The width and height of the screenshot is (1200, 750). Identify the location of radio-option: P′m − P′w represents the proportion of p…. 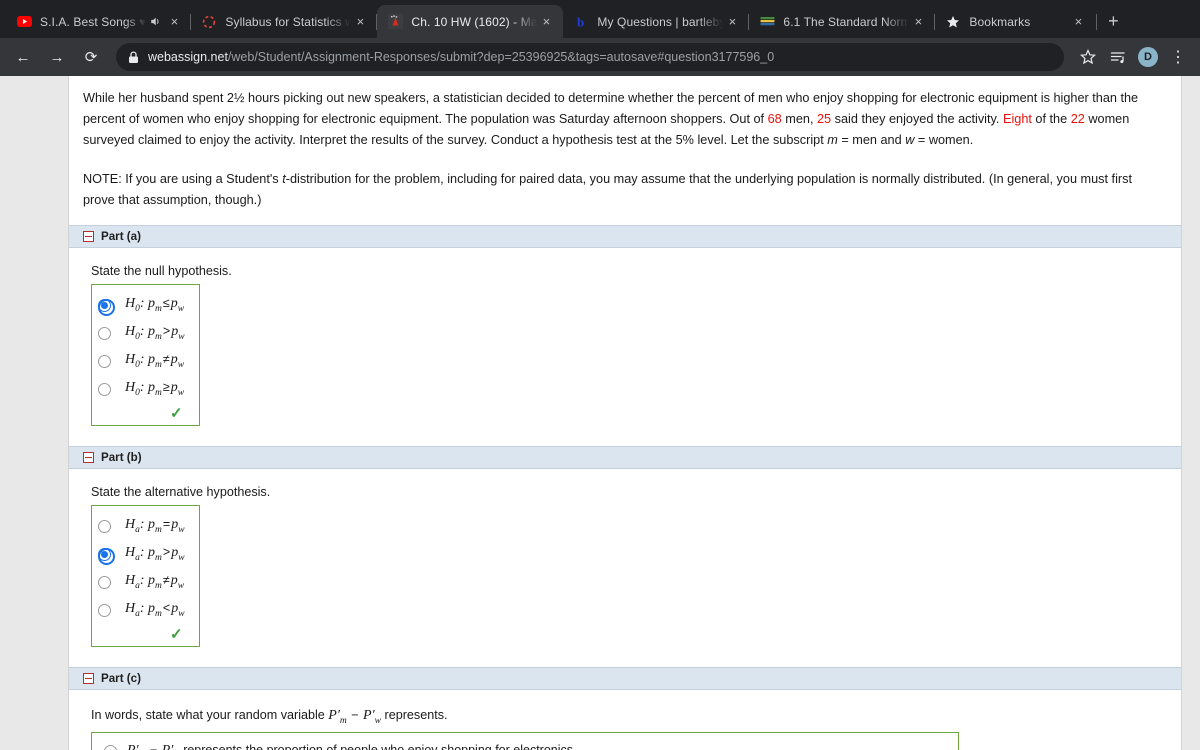
(525, 744).